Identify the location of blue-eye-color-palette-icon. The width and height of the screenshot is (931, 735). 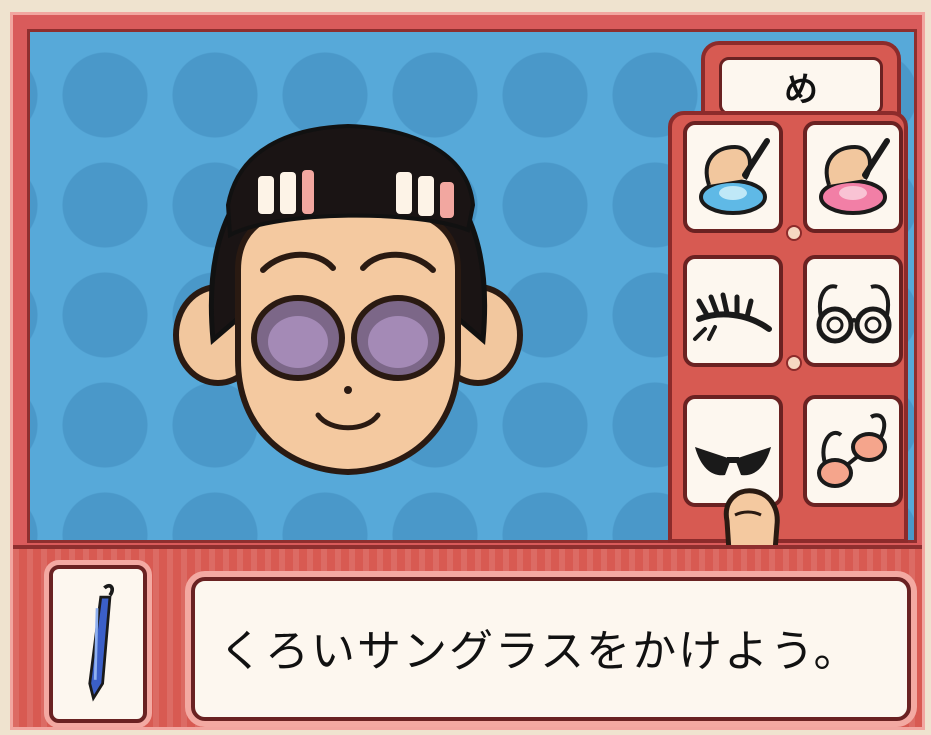
(734, 176).